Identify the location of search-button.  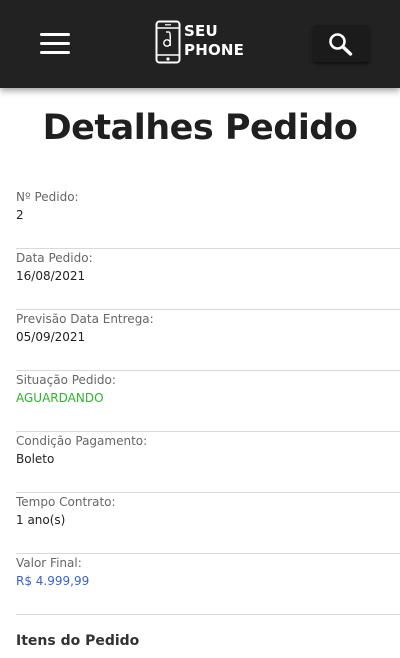
(341, 43).